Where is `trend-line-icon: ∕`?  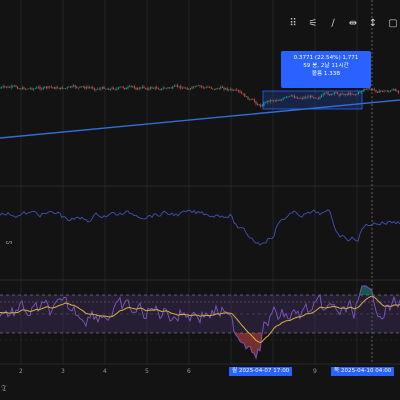 trend-line-icon: ∕ is located at coordinates (333, 24).